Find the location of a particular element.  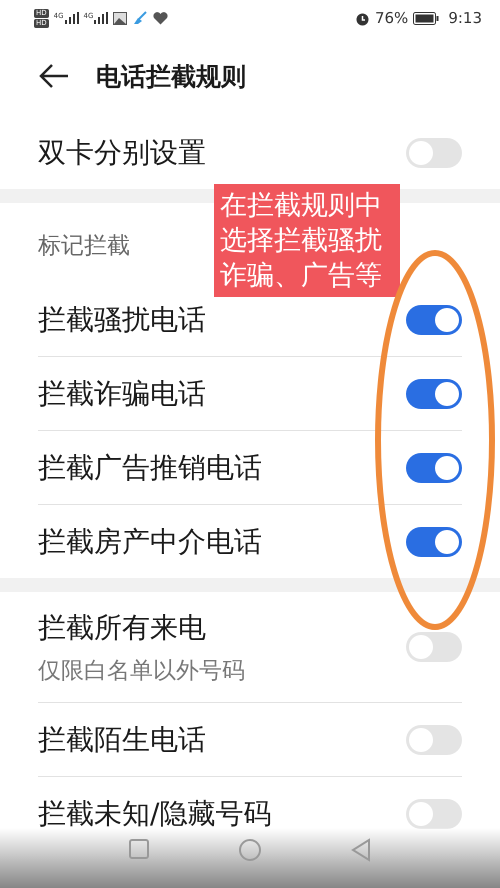

battery-icon is located at coordinates (426, 18).